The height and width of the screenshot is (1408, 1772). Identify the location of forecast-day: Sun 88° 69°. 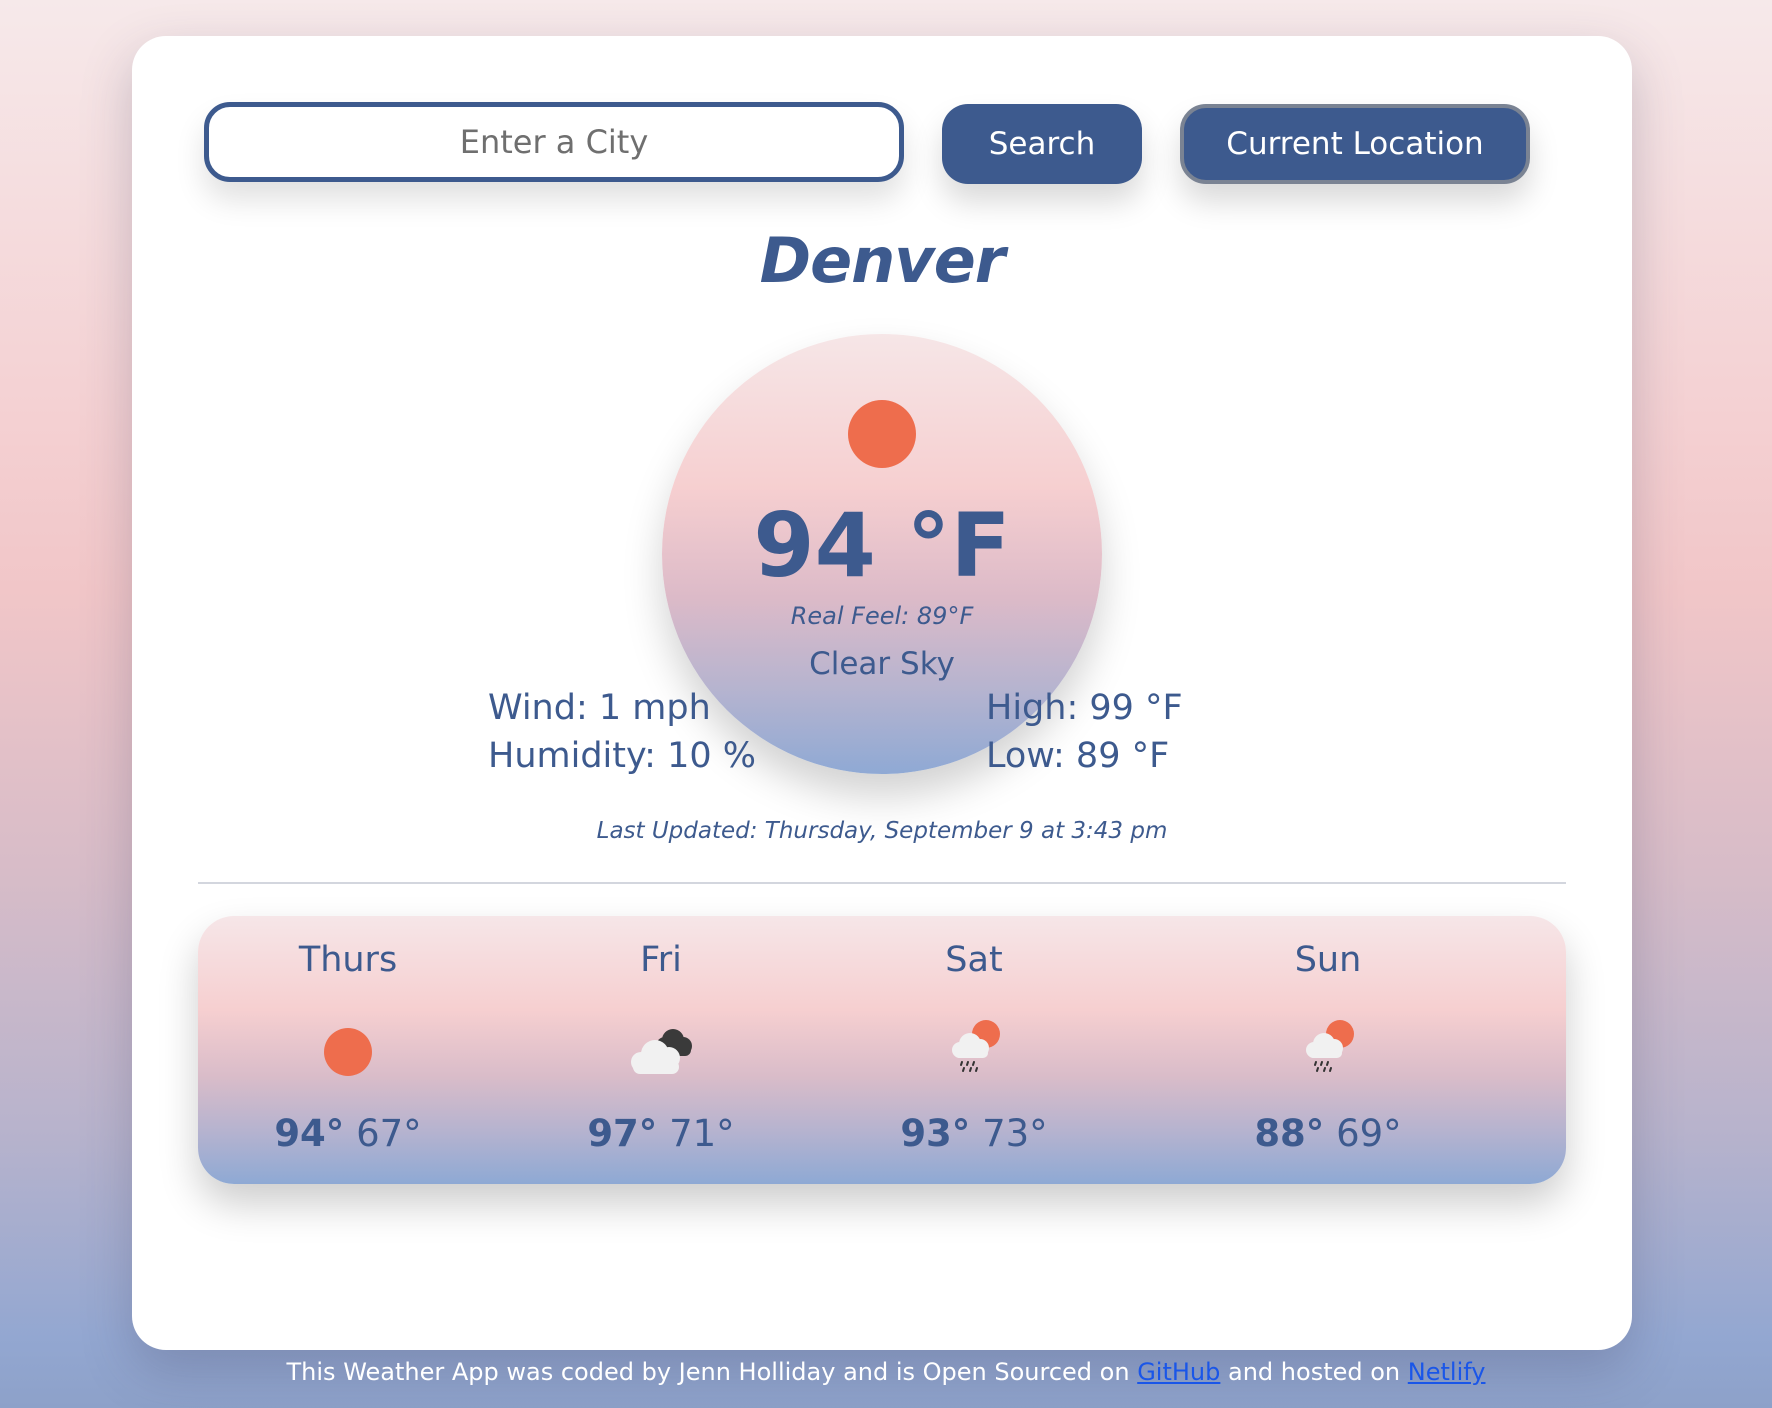
(1328, 1050).